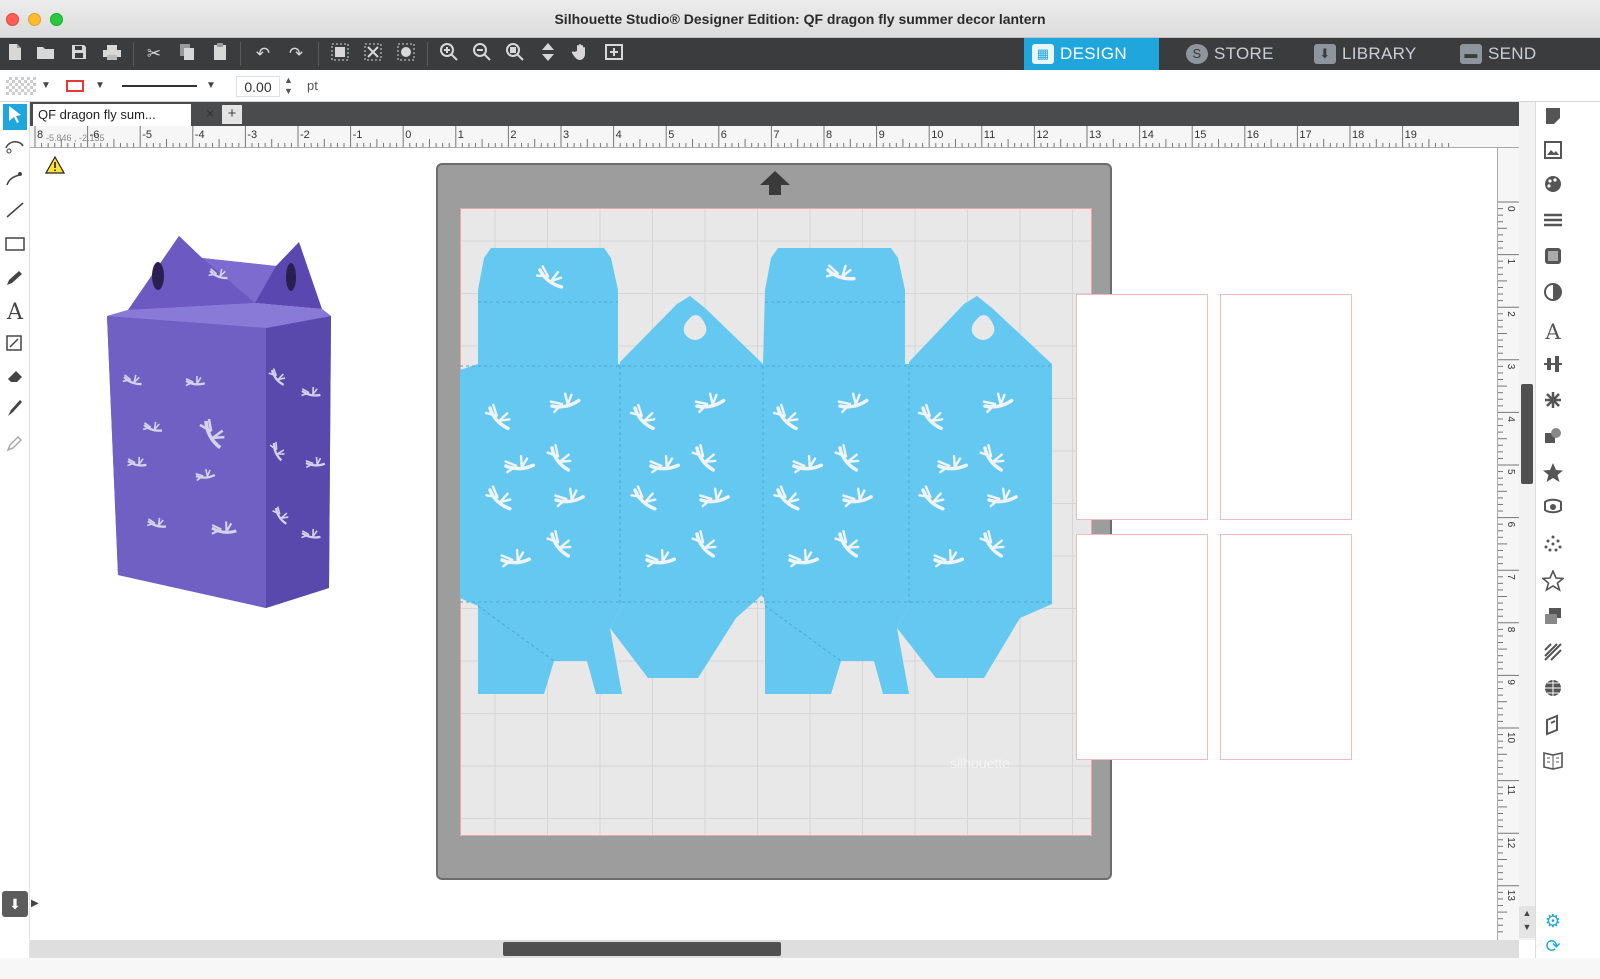 This screenshot has width=1600, height=979. What do you see at coordinates (200, 135) in the screenshot?
I see `ruler-label: -4` at bounding box center [200, 135].